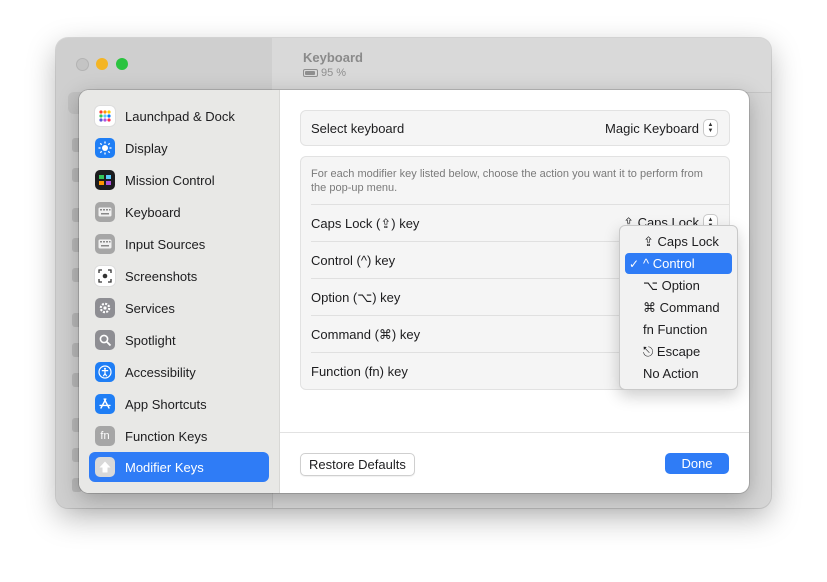 The width and height of the screenshot is (827, 582). I want to click on window-title: Keyboard, so click(333, 57).